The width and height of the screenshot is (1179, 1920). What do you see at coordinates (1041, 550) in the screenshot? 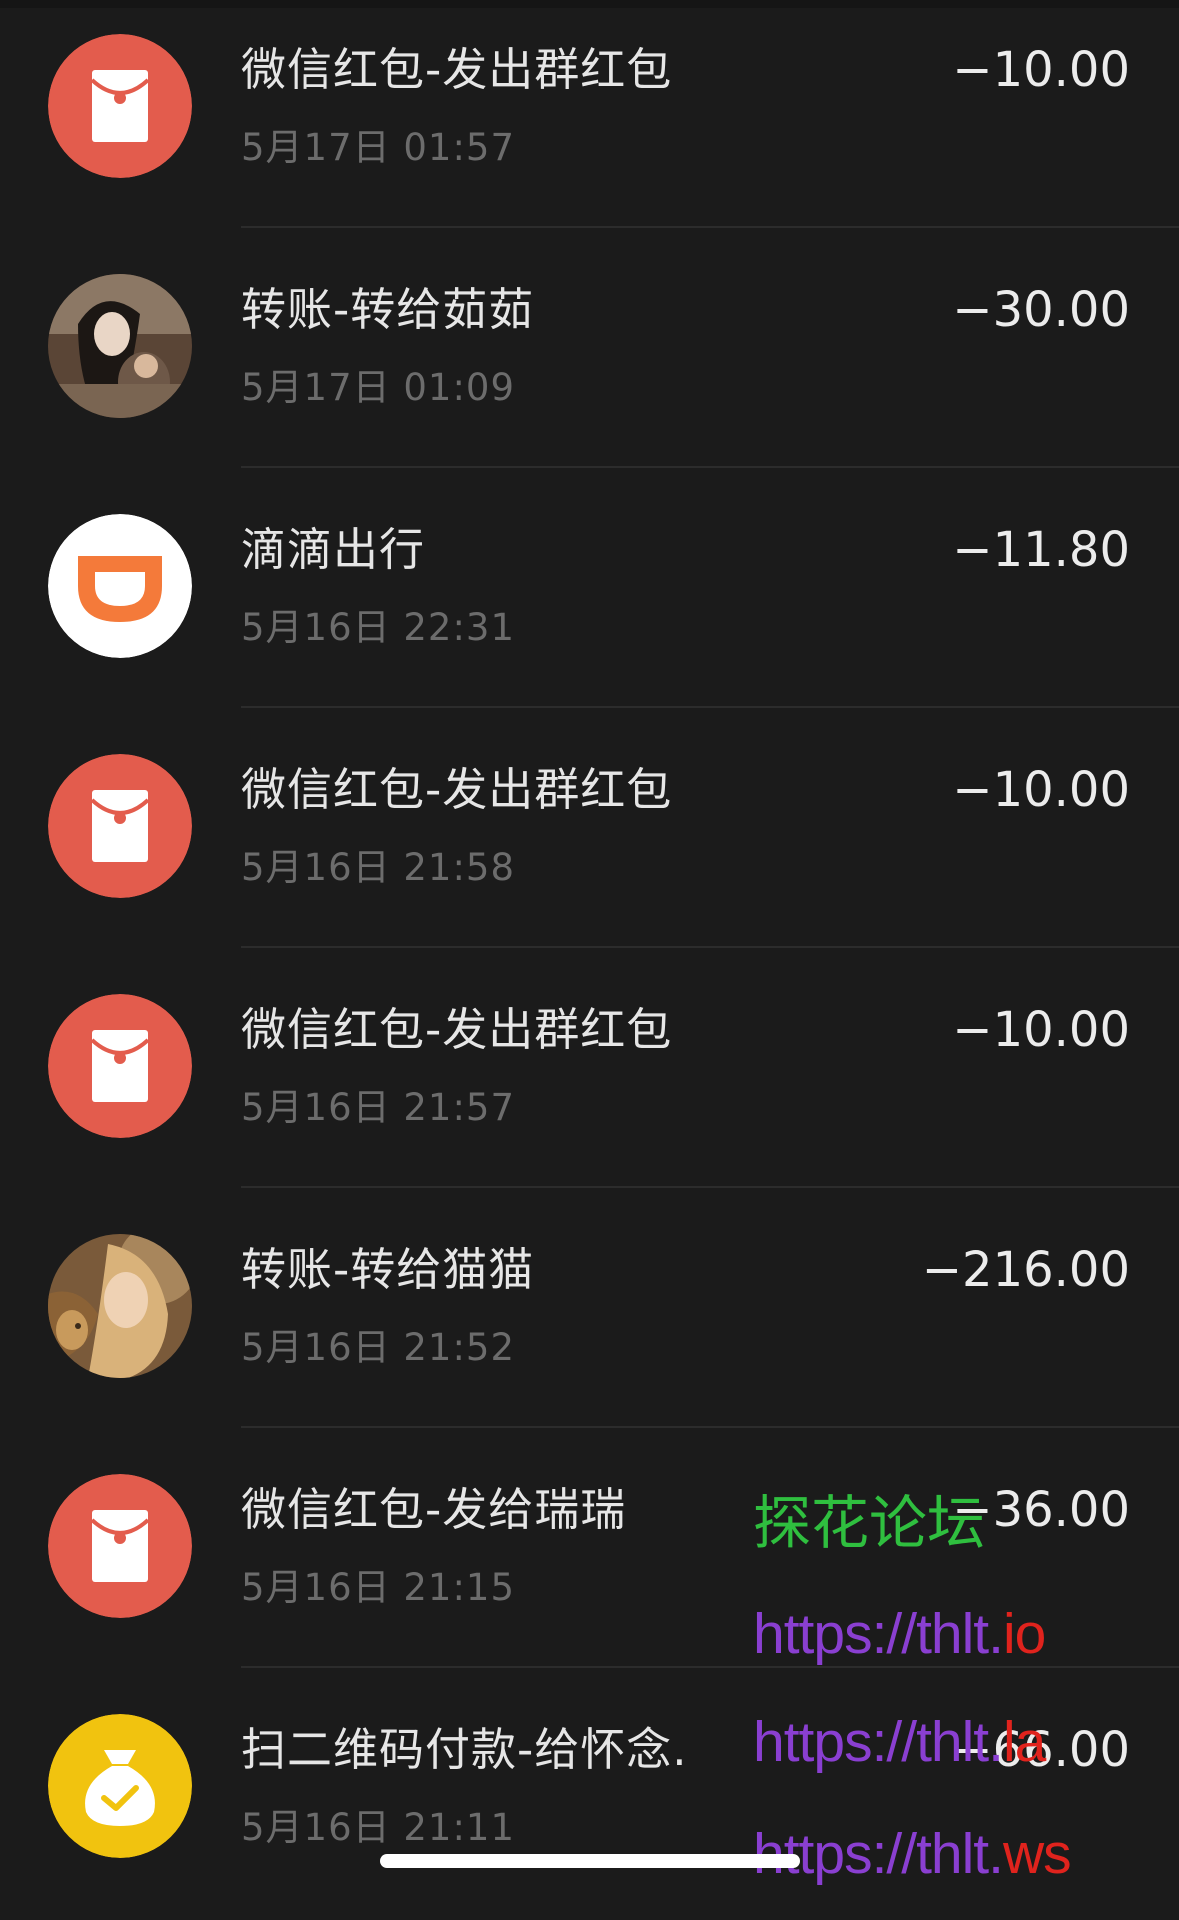
I see `transaction-amount: −11.80` at bounding box center [1041, 550].